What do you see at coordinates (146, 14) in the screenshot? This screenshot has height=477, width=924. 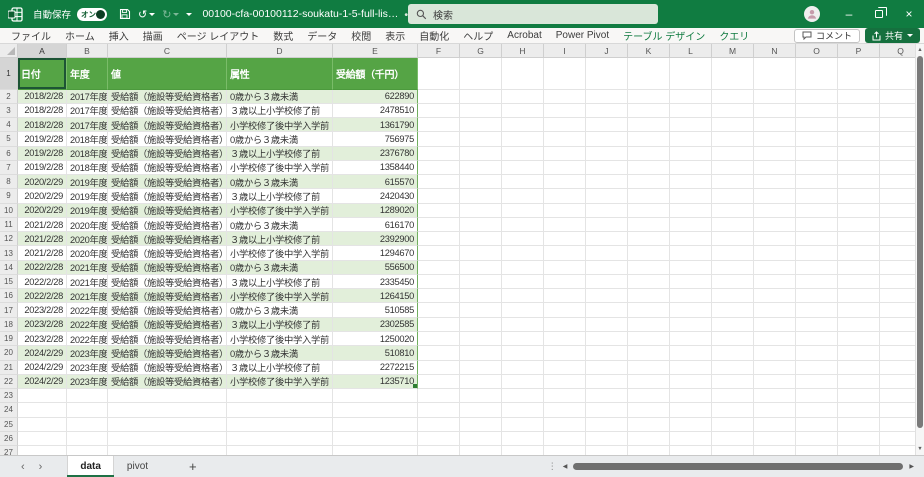 I see `undo-button: ↺` at bounding box center [146, 14].